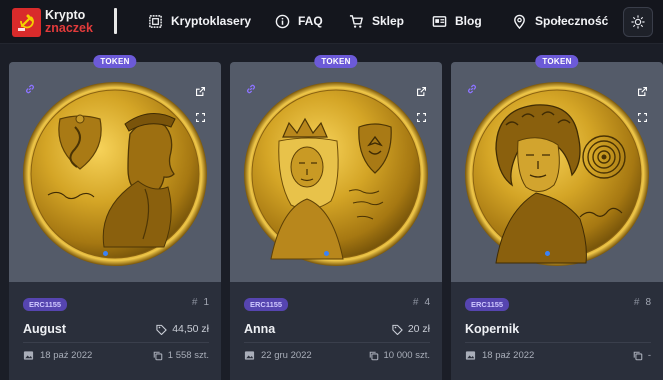  Describe the element at coordinates (439, 21) in the screenshot. I see `blog-icon` at that location.